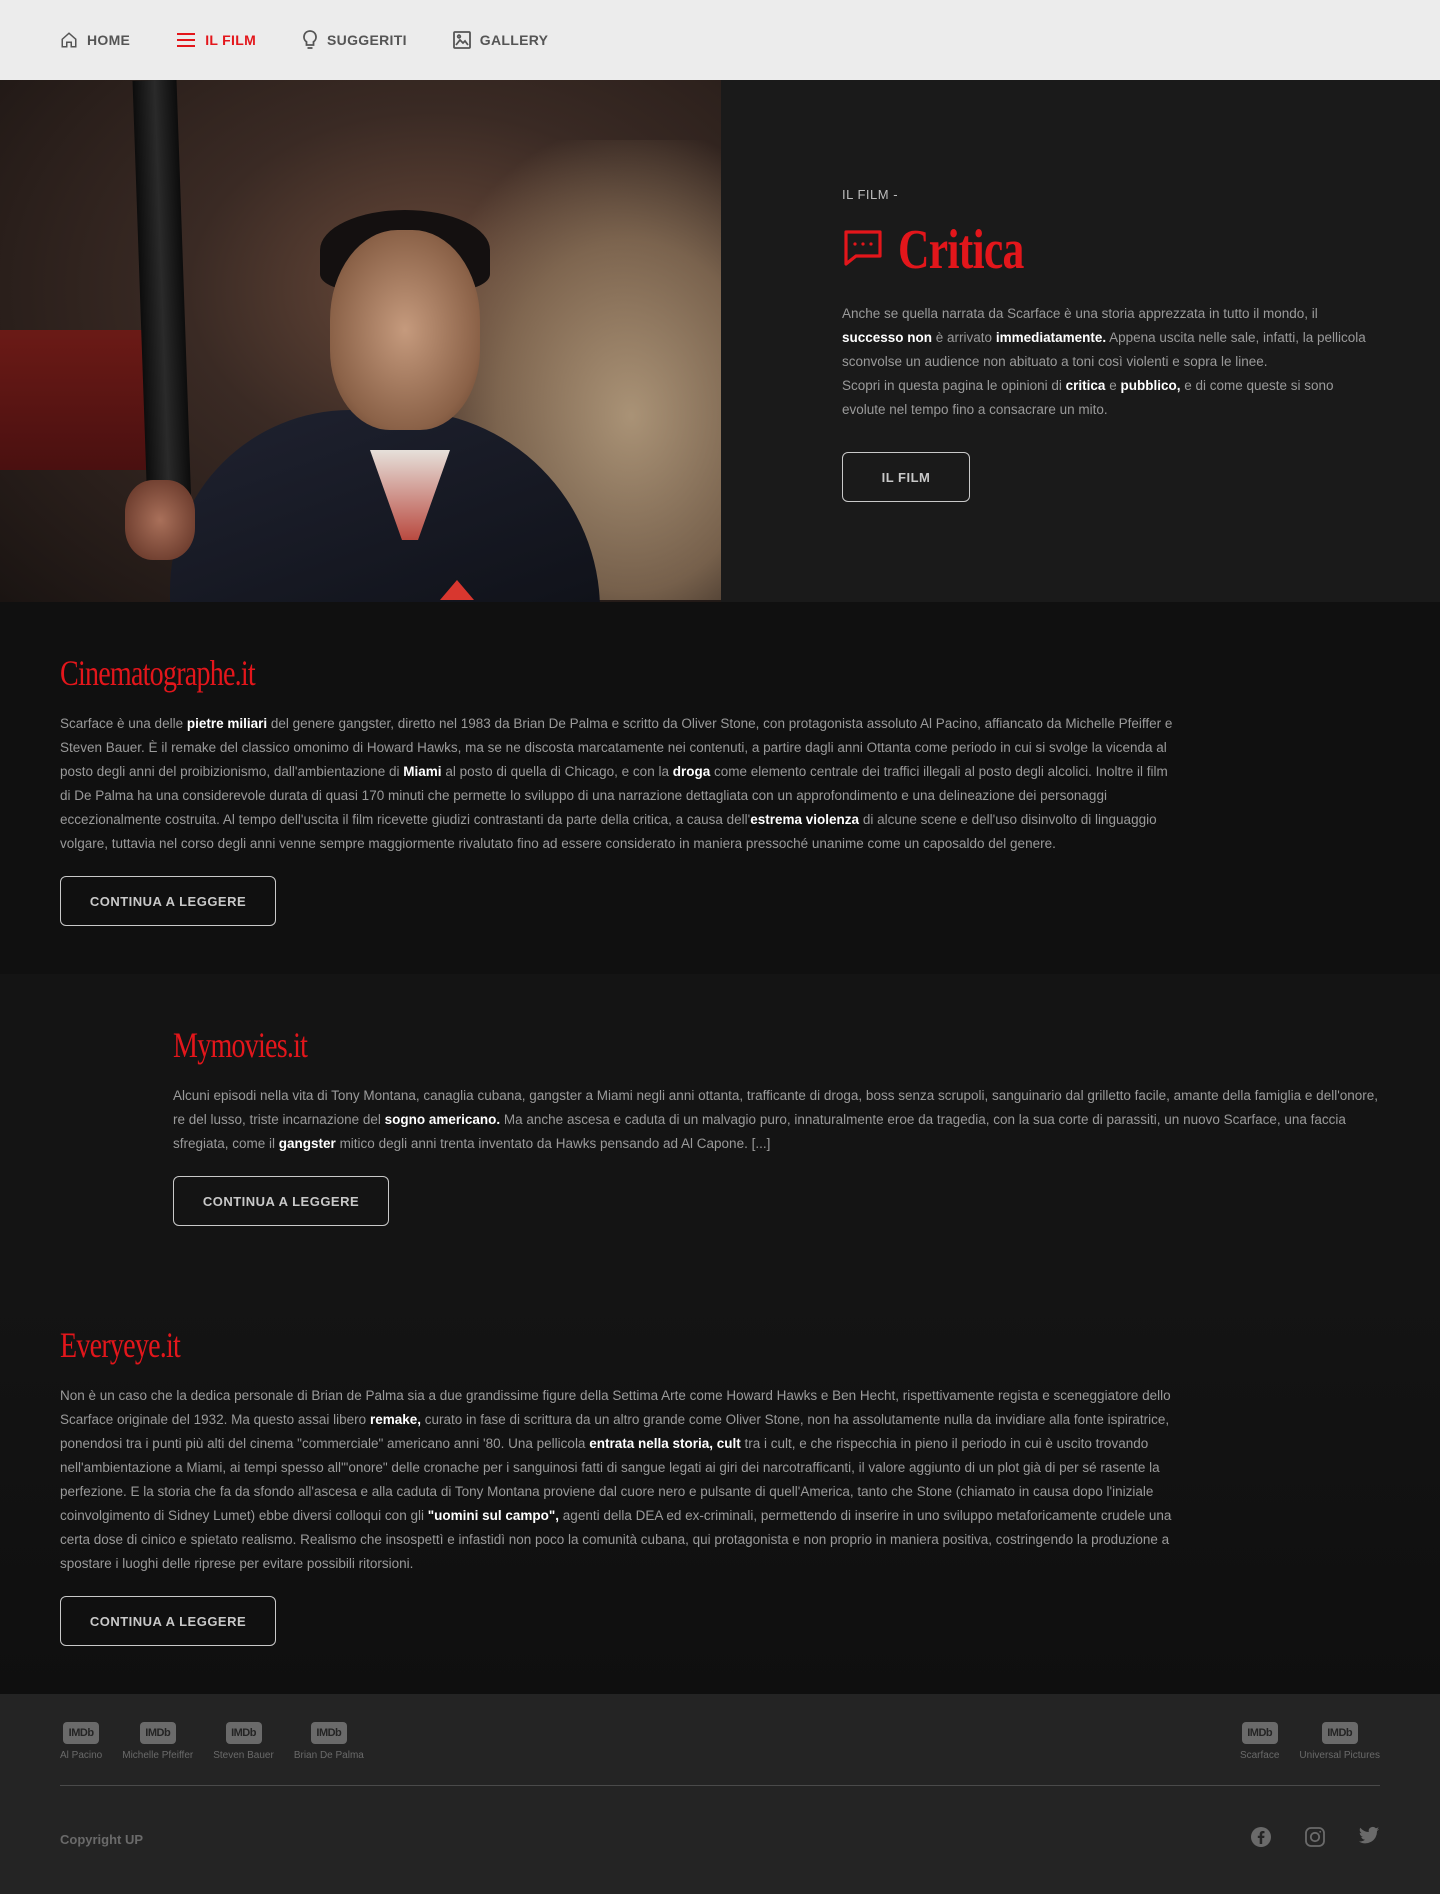 This screenshot has height=1894, width=1440. I want to click on imdb-link-brian-de-palma: IMDb Brian De Palma, so click(329, 1741).